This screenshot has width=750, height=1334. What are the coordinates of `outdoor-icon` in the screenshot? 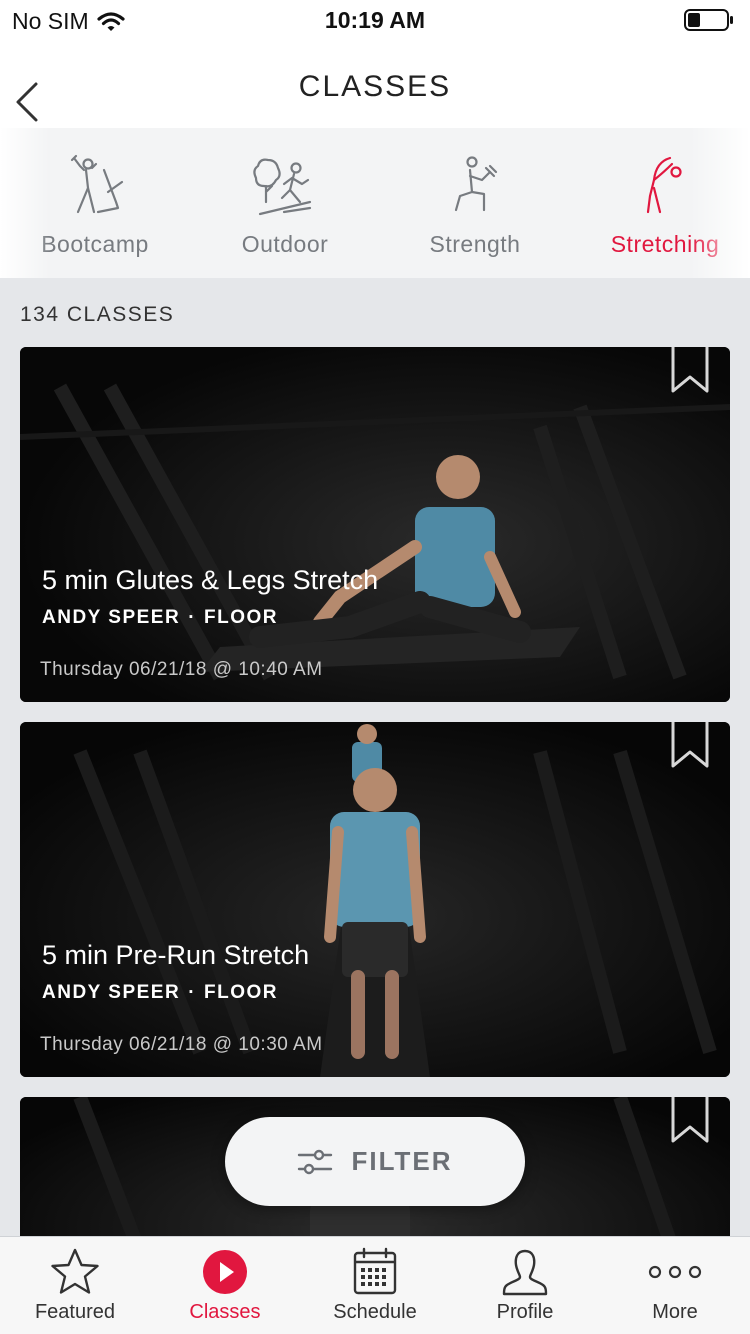 It's located at (282, 187).